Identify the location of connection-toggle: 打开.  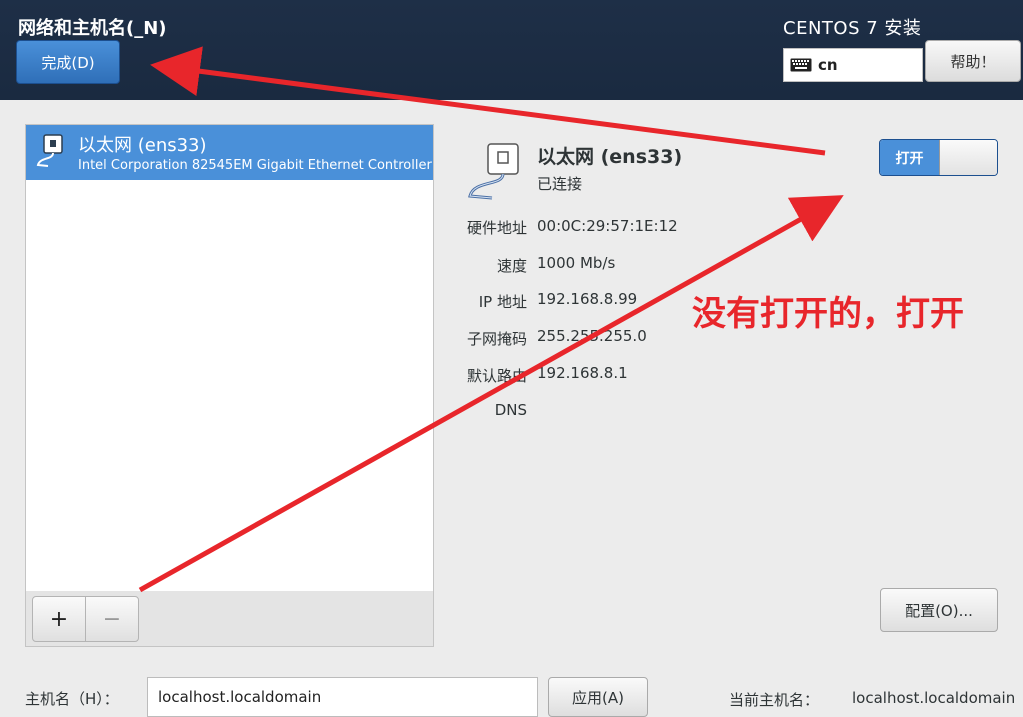
(938, 157).